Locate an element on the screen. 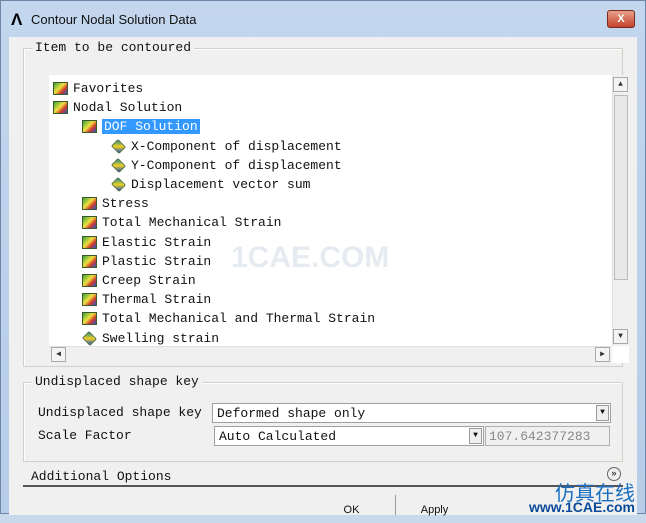 This screenshot has height=523, width=646. tree-item: Thermal Strain is located at coordinates (146, 299).